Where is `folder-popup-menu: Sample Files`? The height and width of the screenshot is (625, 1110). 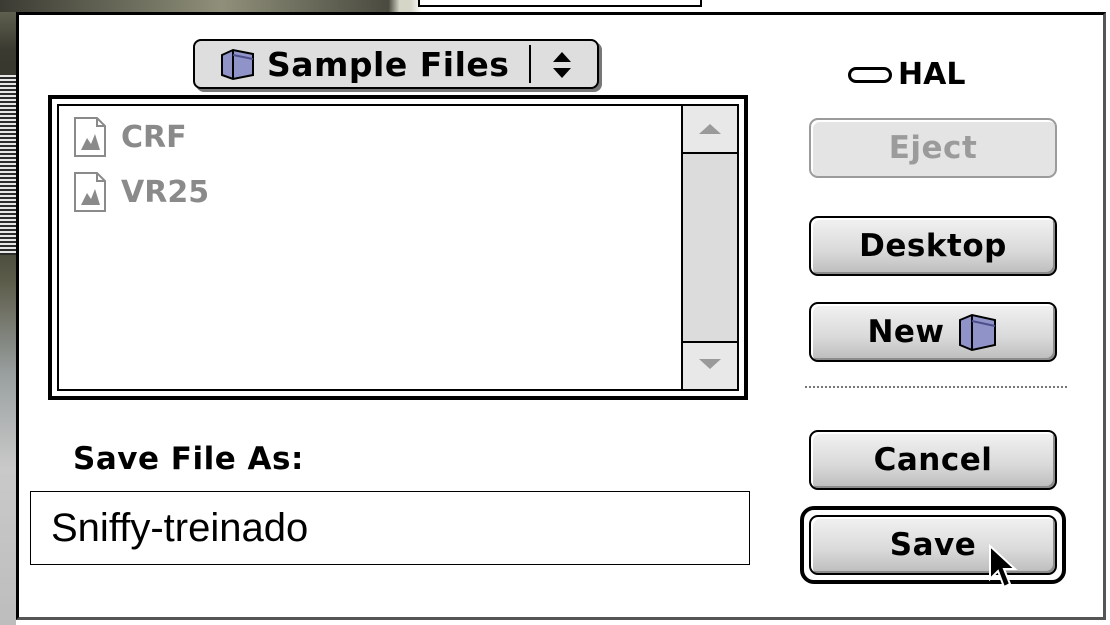
folder-popup-menu: Sample Files is located at coordinates (396, 64).